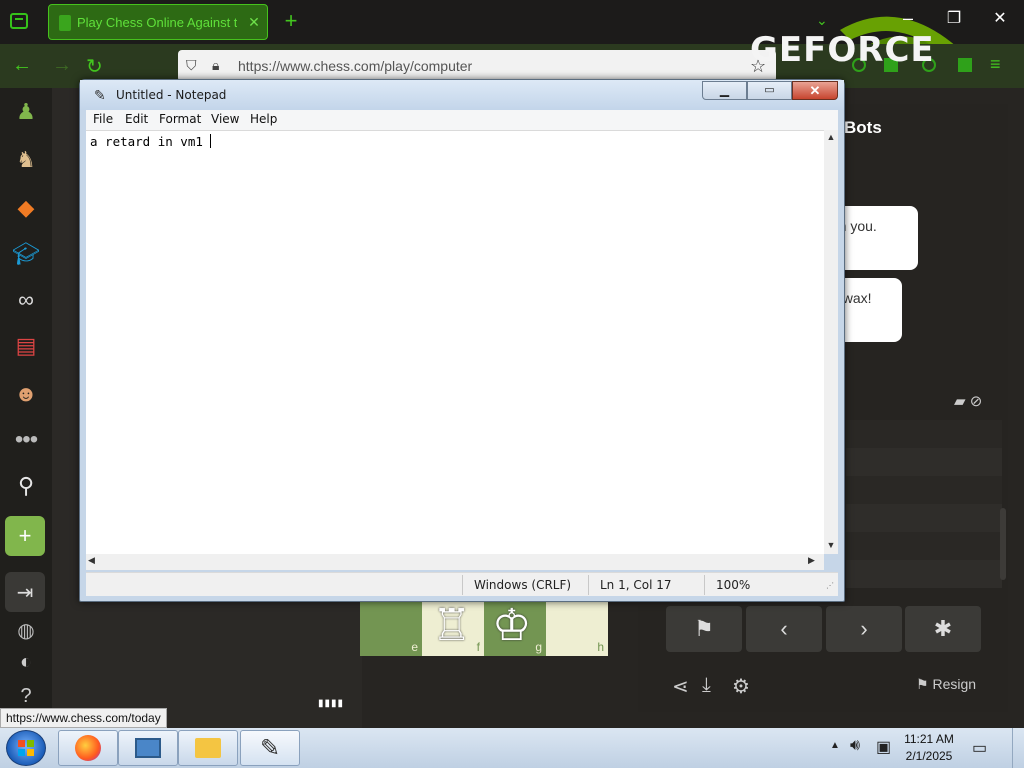 The height and width of the screenshot is (768, 1024). Describe the element at coordinates (225, 119) in the screenshot. I see `menu-view: View` at that location.